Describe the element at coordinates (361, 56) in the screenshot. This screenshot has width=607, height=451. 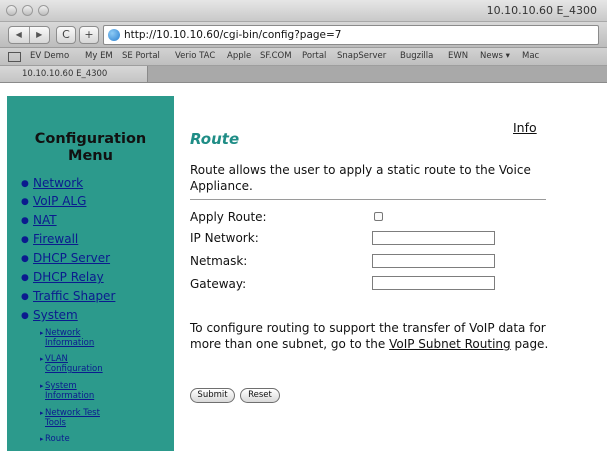
I see `bookmark-item: SnapServer` at that location.